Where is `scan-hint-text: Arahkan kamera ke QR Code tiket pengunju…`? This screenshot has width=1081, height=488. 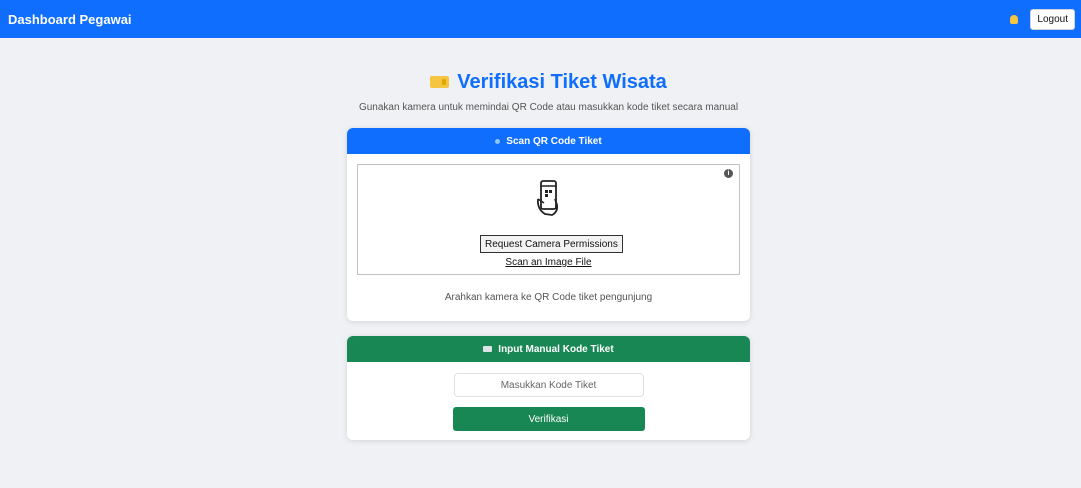
scan-hint-text: Arahkan kamera ke QR Code tiket pengunju… is located at coordinates (548, 297).